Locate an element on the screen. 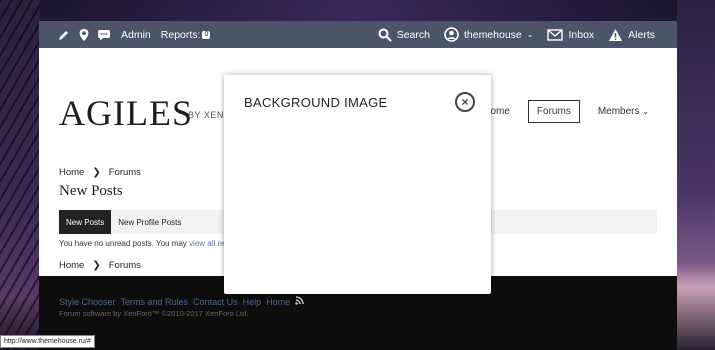 This screenshot has width=715, height=350. background-city is located at coordinates (696, 175).